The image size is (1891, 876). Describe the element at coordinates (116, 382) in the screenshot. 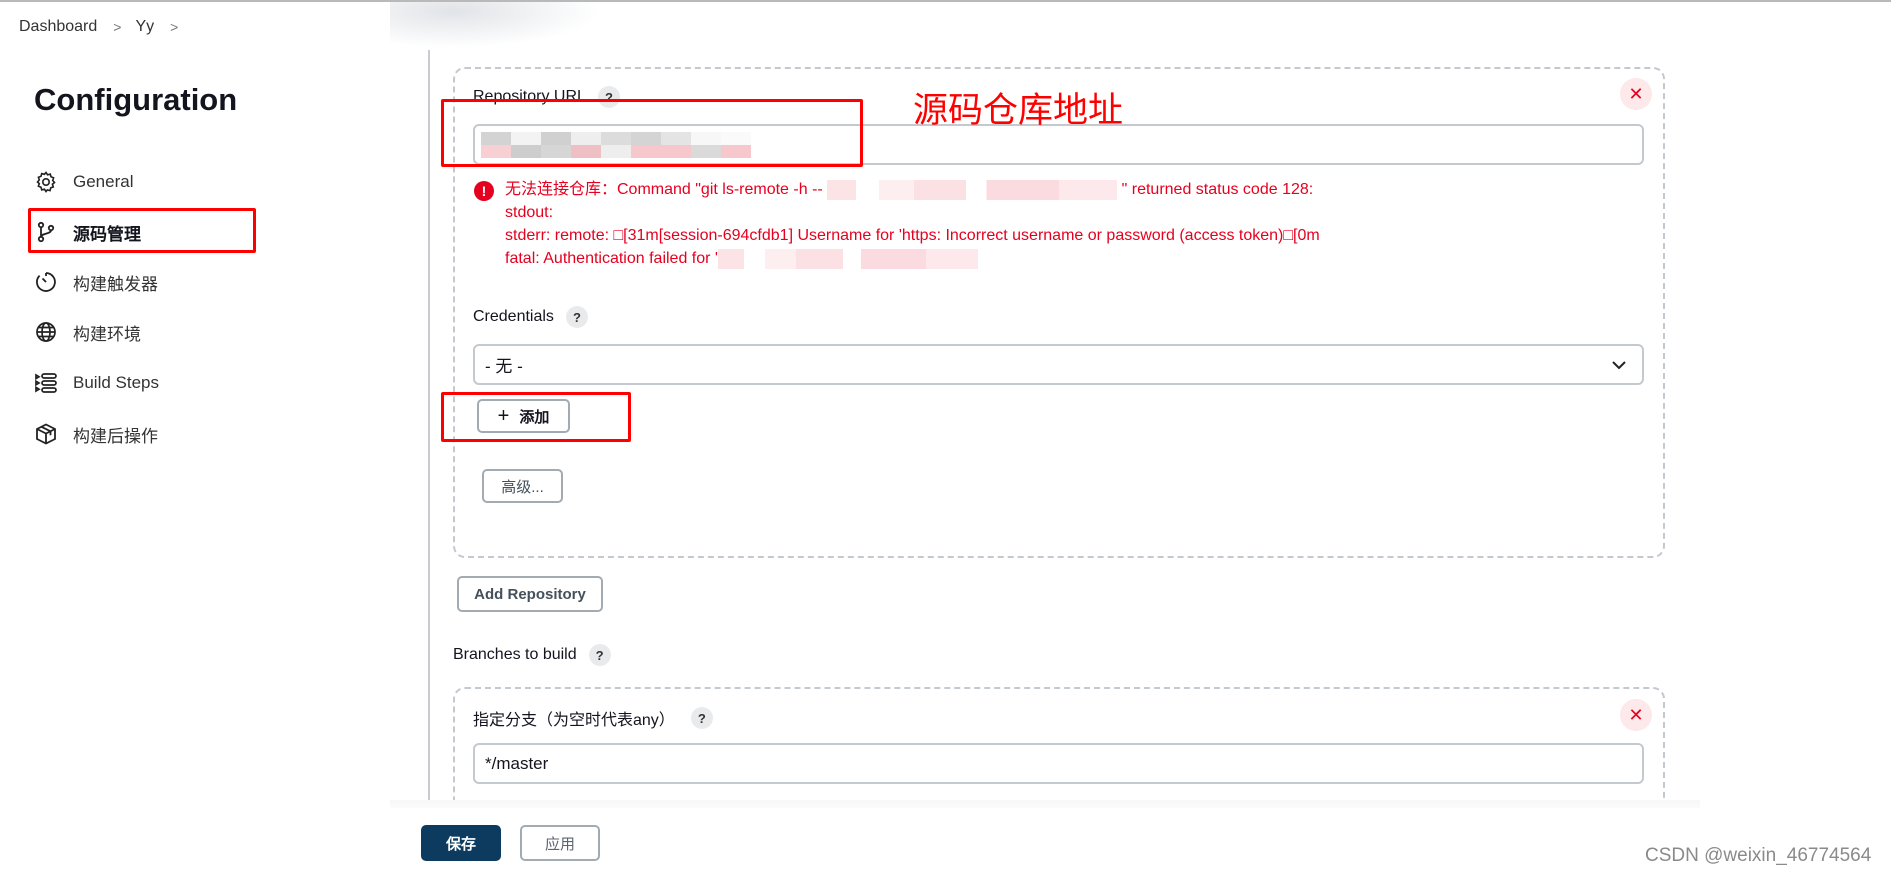

I see `sidebar-item-label: Build Steps` at that location.